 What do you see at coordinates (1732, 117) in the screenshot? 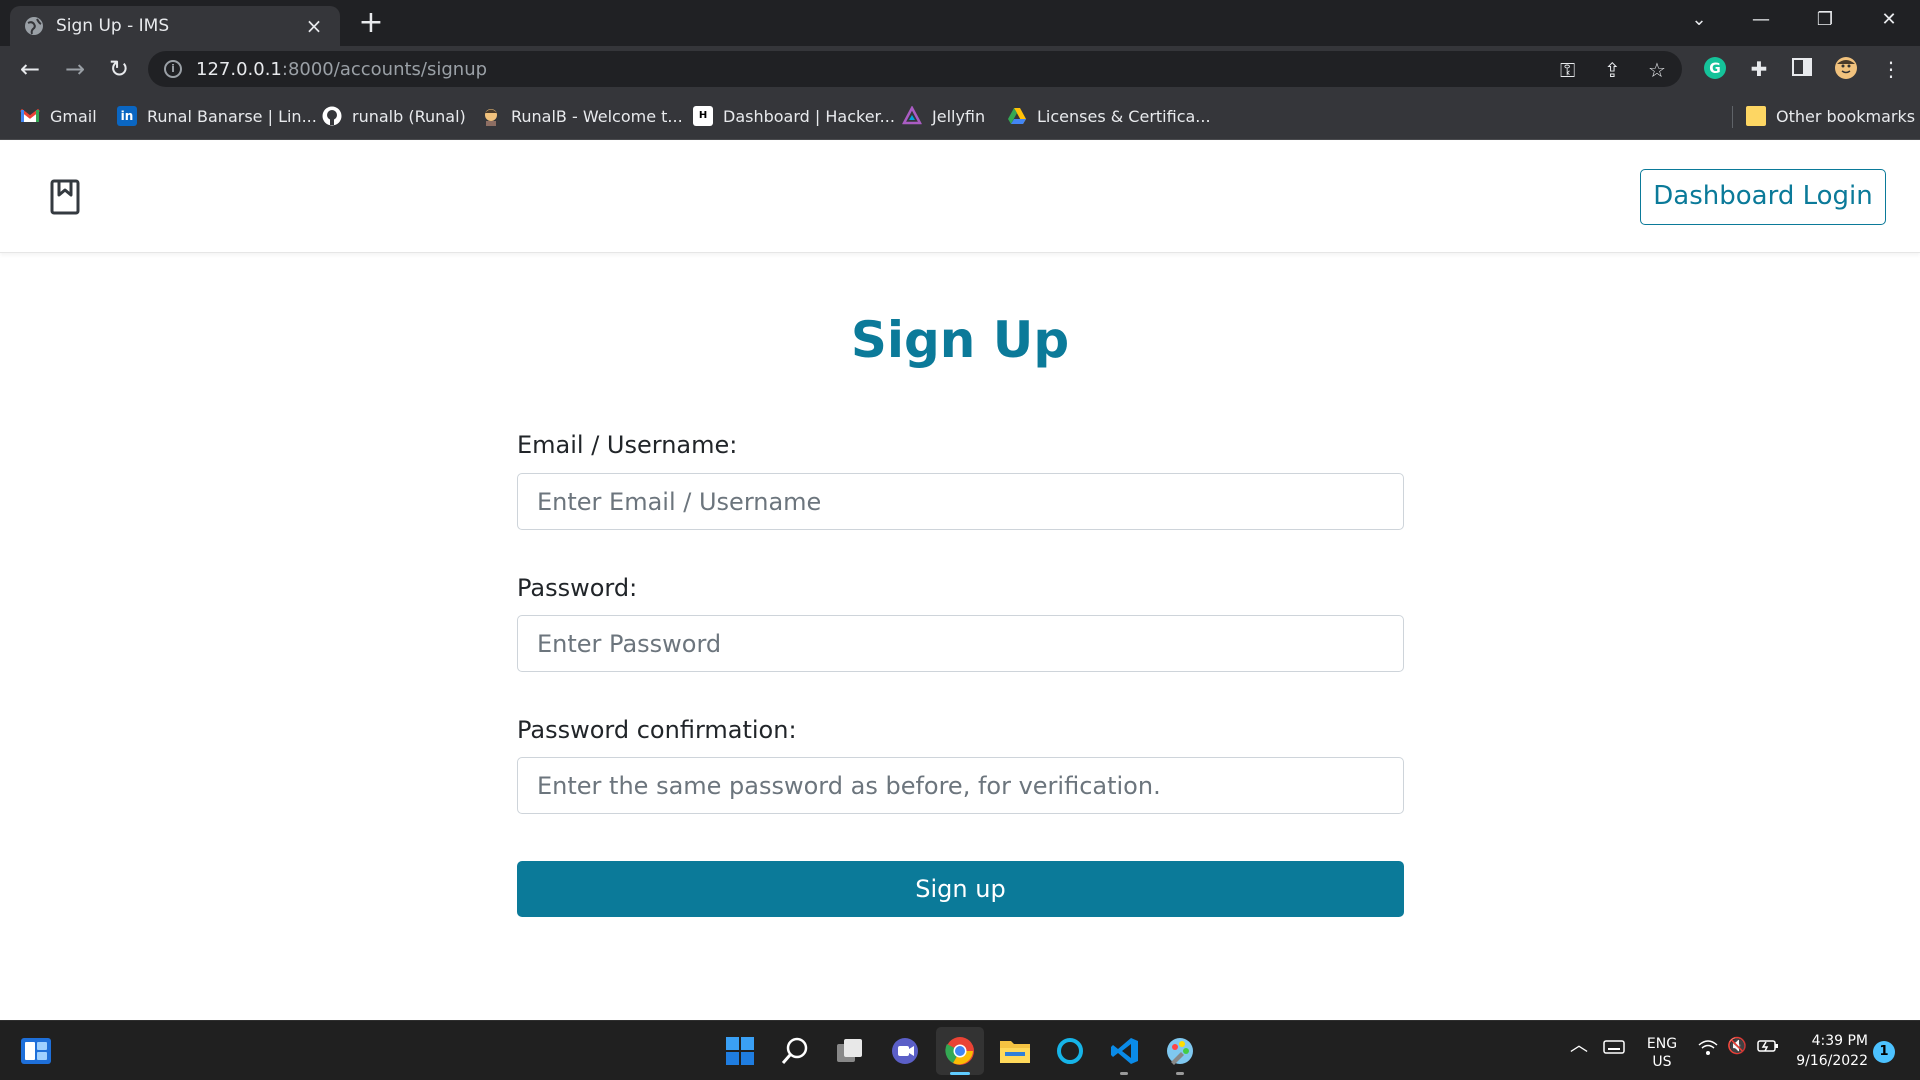
I see `bookmarks-divider` at bounding box center [1732, 117].